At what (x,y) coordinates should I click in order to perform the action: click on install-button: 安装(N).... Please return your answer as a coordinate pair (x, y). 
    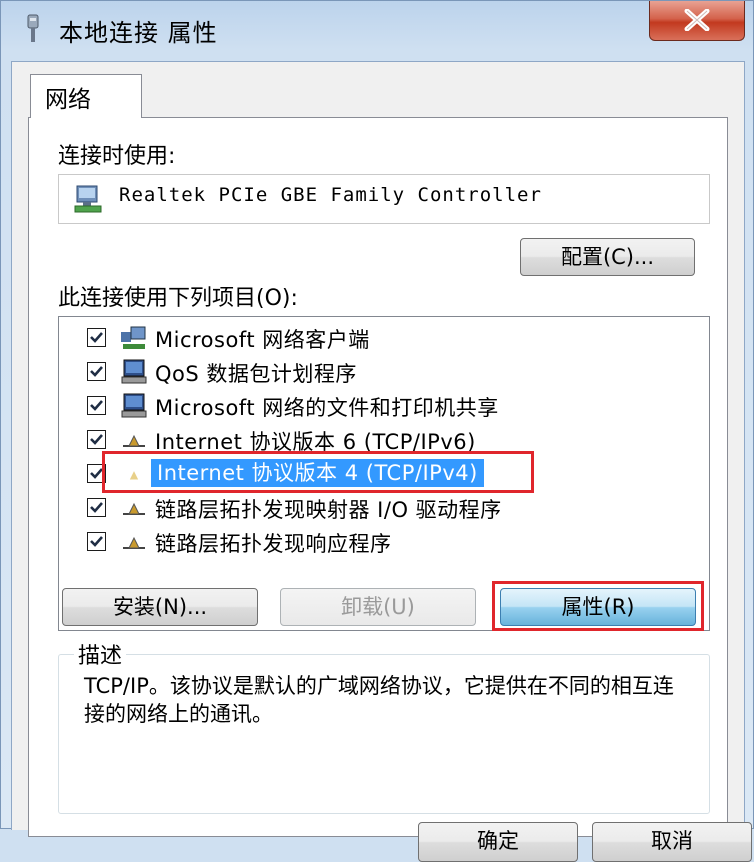
    Looking at the image, I should click on (160, 607).